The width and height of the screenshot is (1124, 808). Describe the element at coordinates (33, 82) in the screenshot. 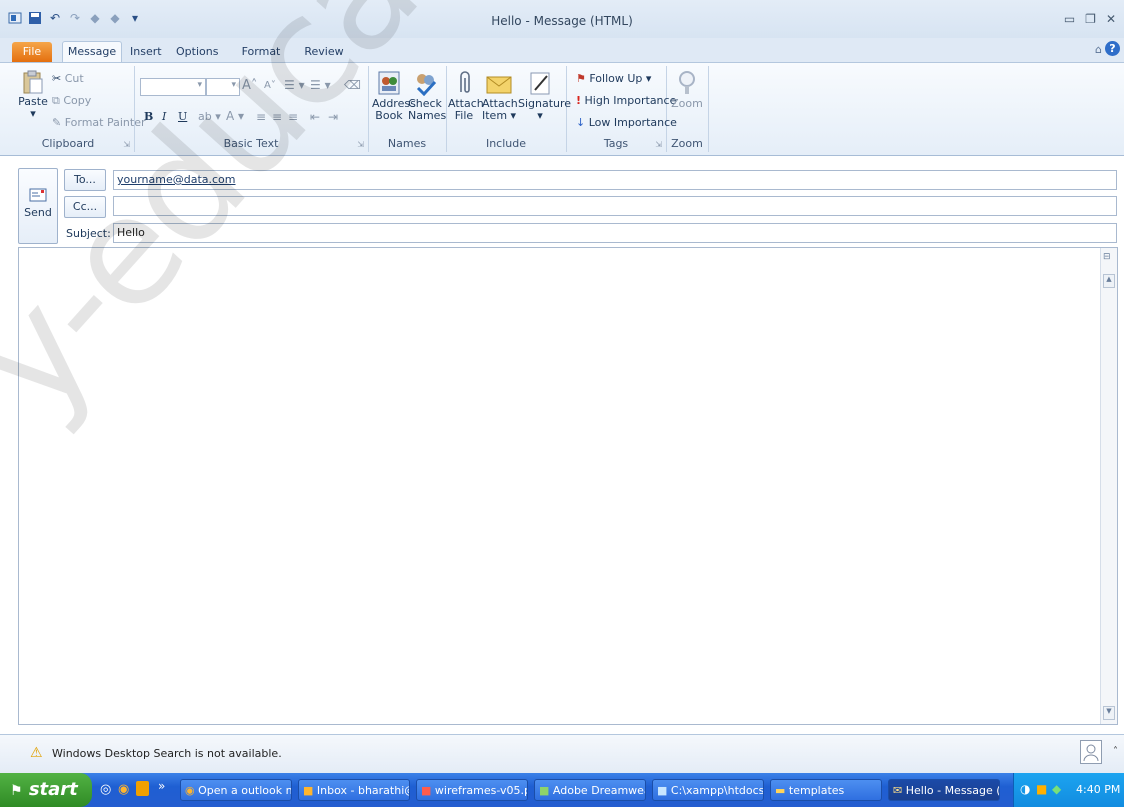

I see `paste-icon` at that location.